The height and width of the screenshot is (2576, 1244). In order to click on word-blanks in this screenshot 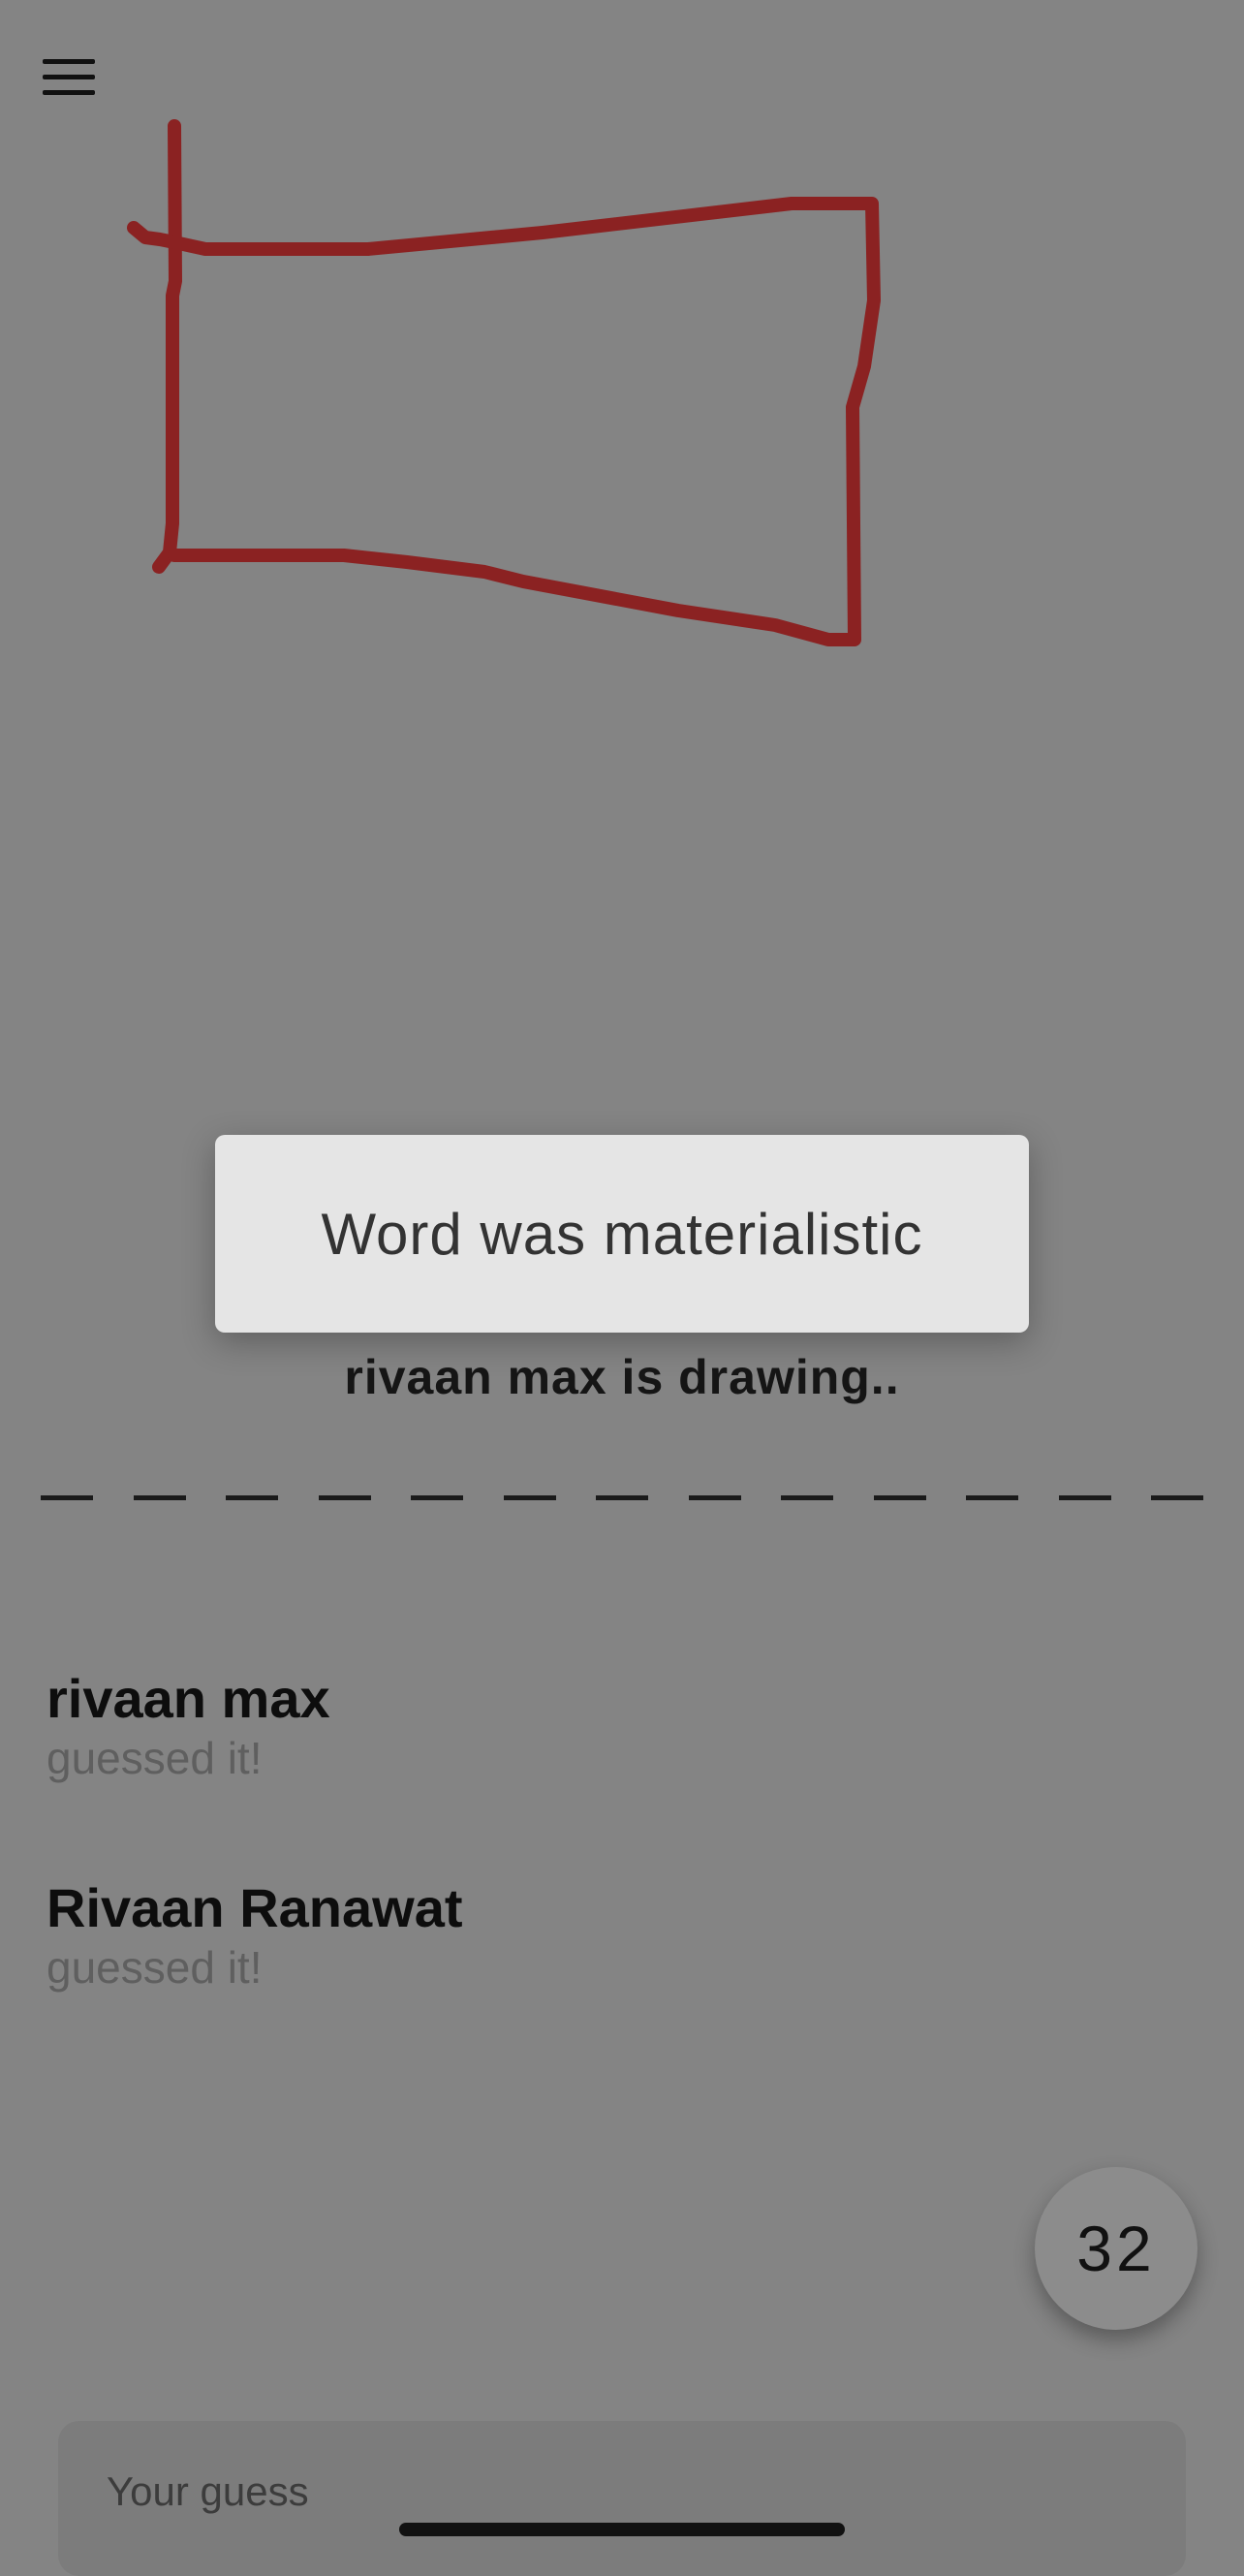, I will do `click(622, 1497)`.